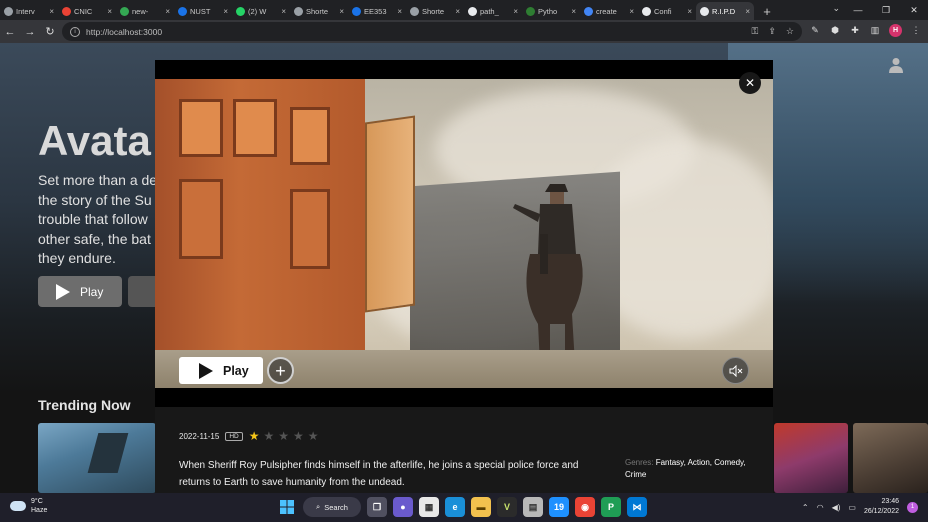 The width and height of the screenshot is (928, 522). What do you see at coordinates (912, 507) in the screenshot?
I see `notification-badge: 1` at bounding box center [912, 507].